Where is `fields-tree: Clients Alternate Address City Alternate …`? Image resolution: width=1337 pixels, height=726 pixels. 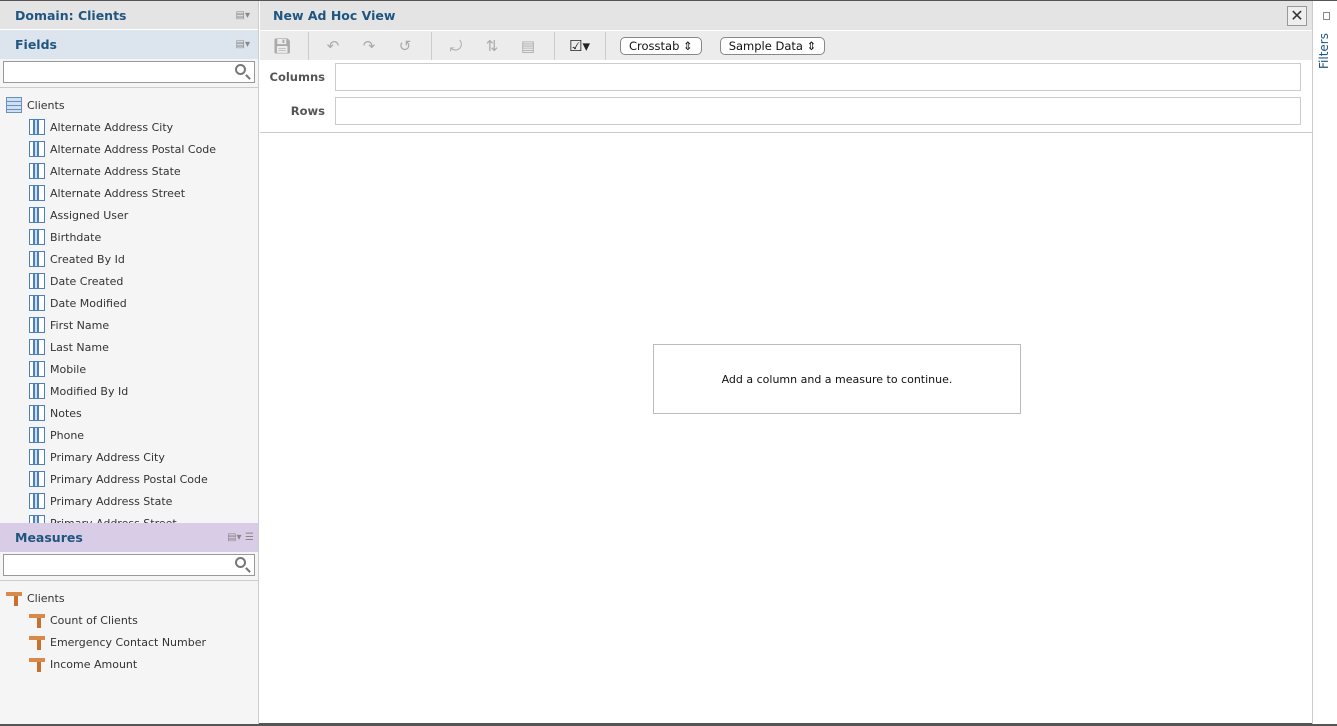 fields-tree: Clients Alternate Address City Alternate … is located at coordinates (129, 305).